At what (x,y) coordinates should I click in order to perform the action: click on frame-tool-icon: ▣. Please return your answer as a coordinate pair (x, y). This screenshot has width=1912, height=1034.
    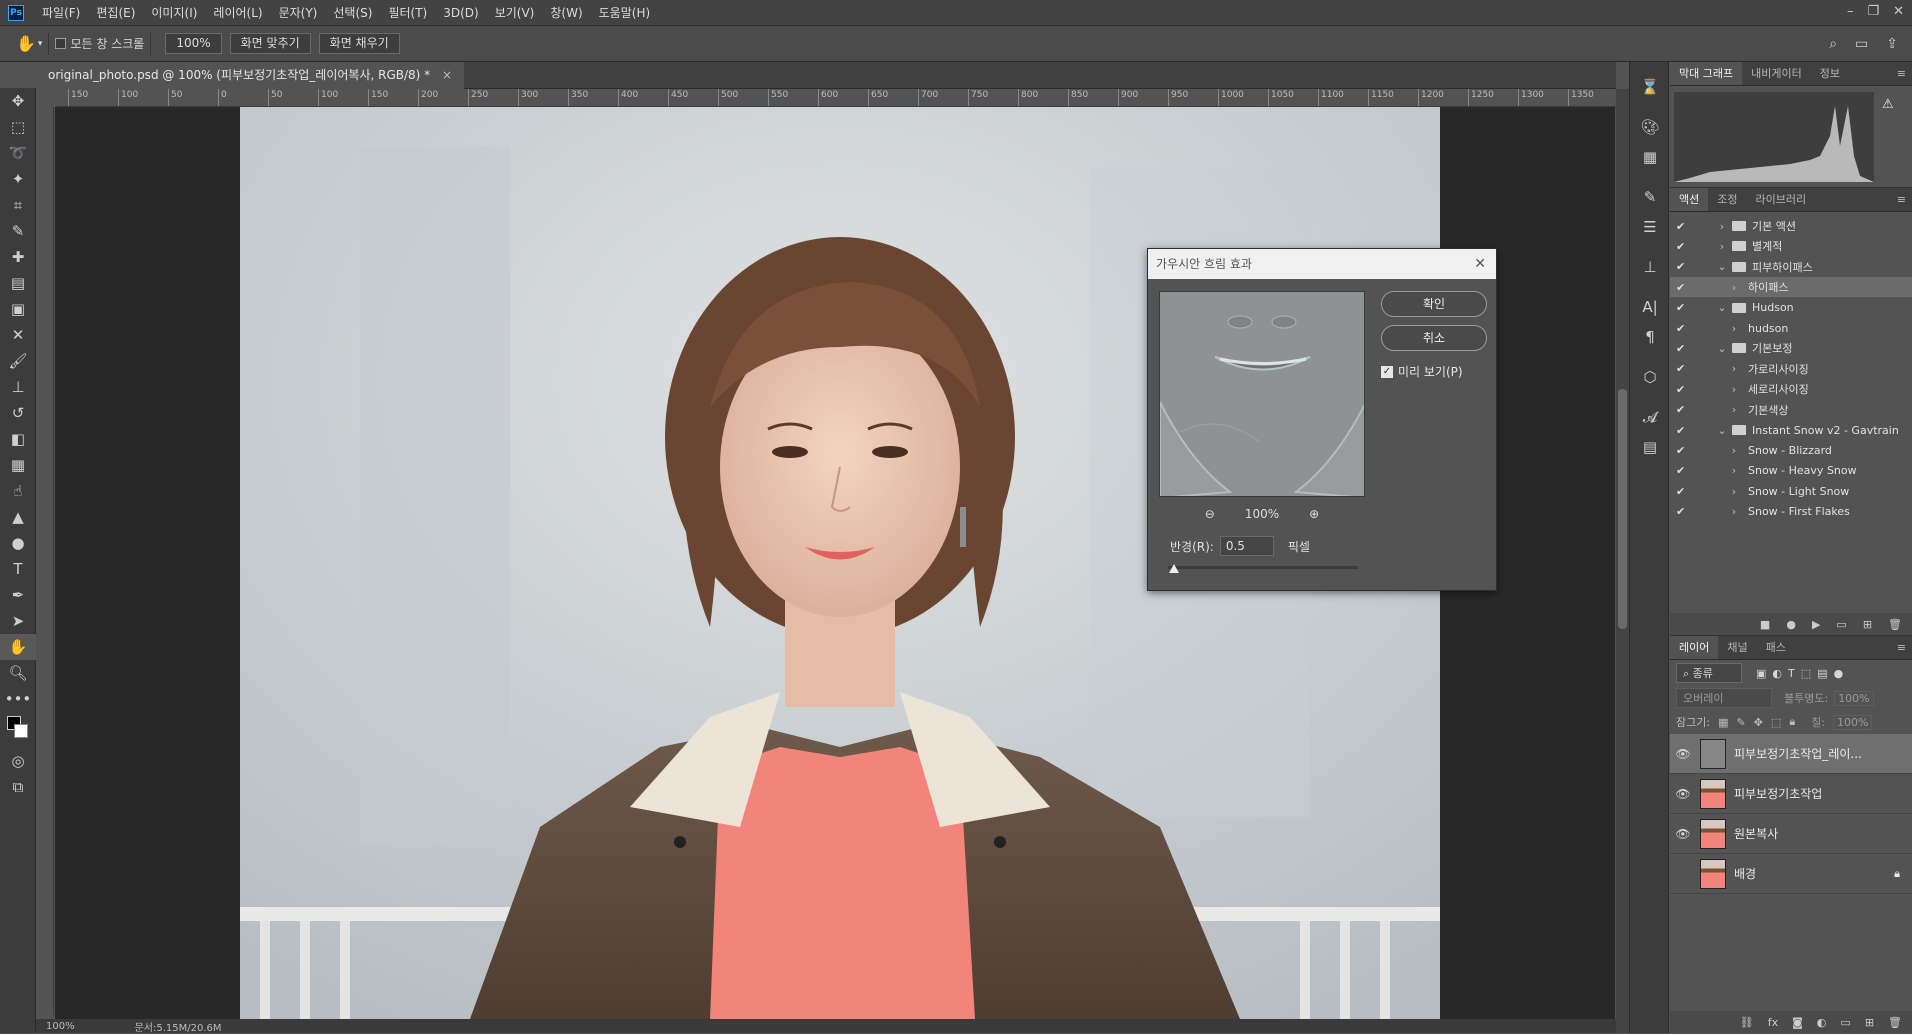
    Looking at the image, I should click on (18, 309).